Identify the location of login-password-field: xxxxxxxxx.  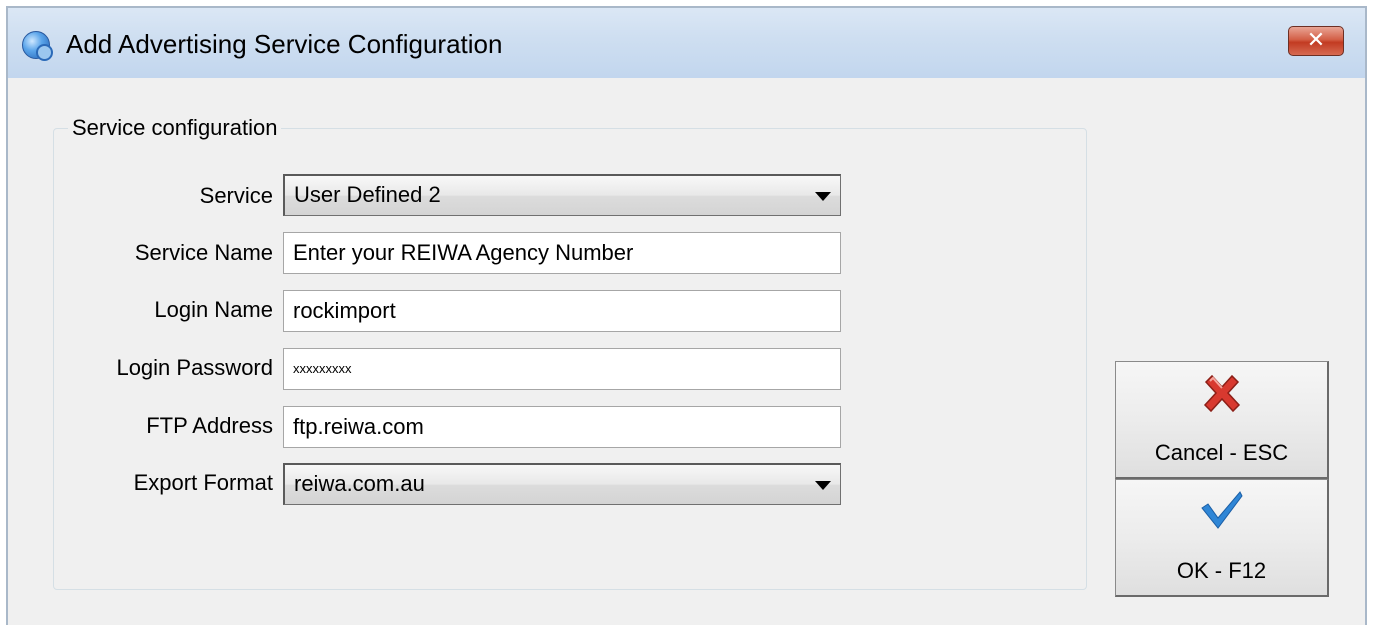
(562, 369).